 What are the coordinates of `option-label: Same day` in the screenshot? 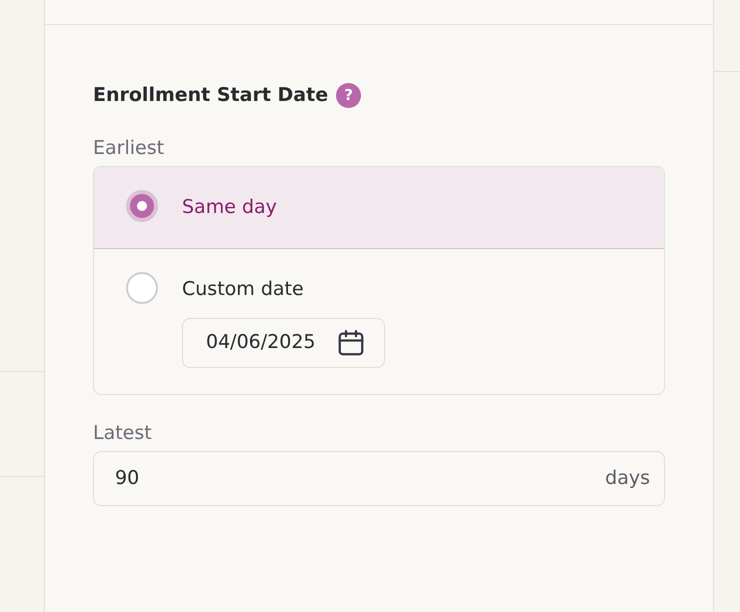 It's located at (229, 207).